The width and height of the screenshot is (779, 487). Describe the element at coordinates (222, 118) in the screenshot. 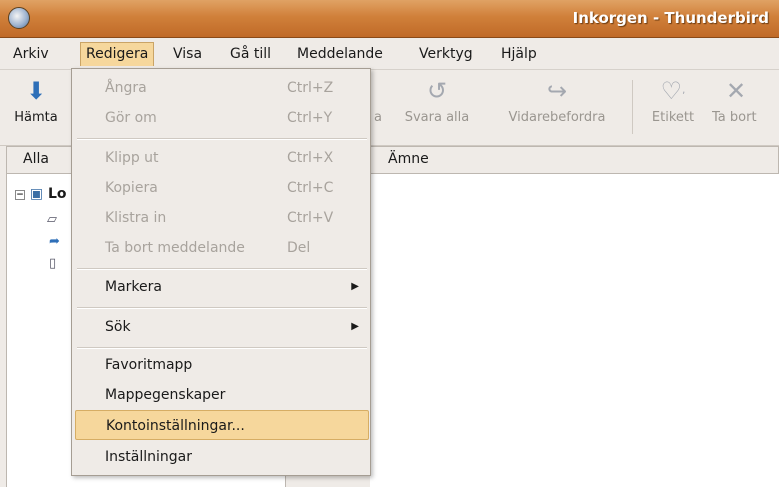

I see `menu-item-redo: Gör om Ctrl+Y` at that location.